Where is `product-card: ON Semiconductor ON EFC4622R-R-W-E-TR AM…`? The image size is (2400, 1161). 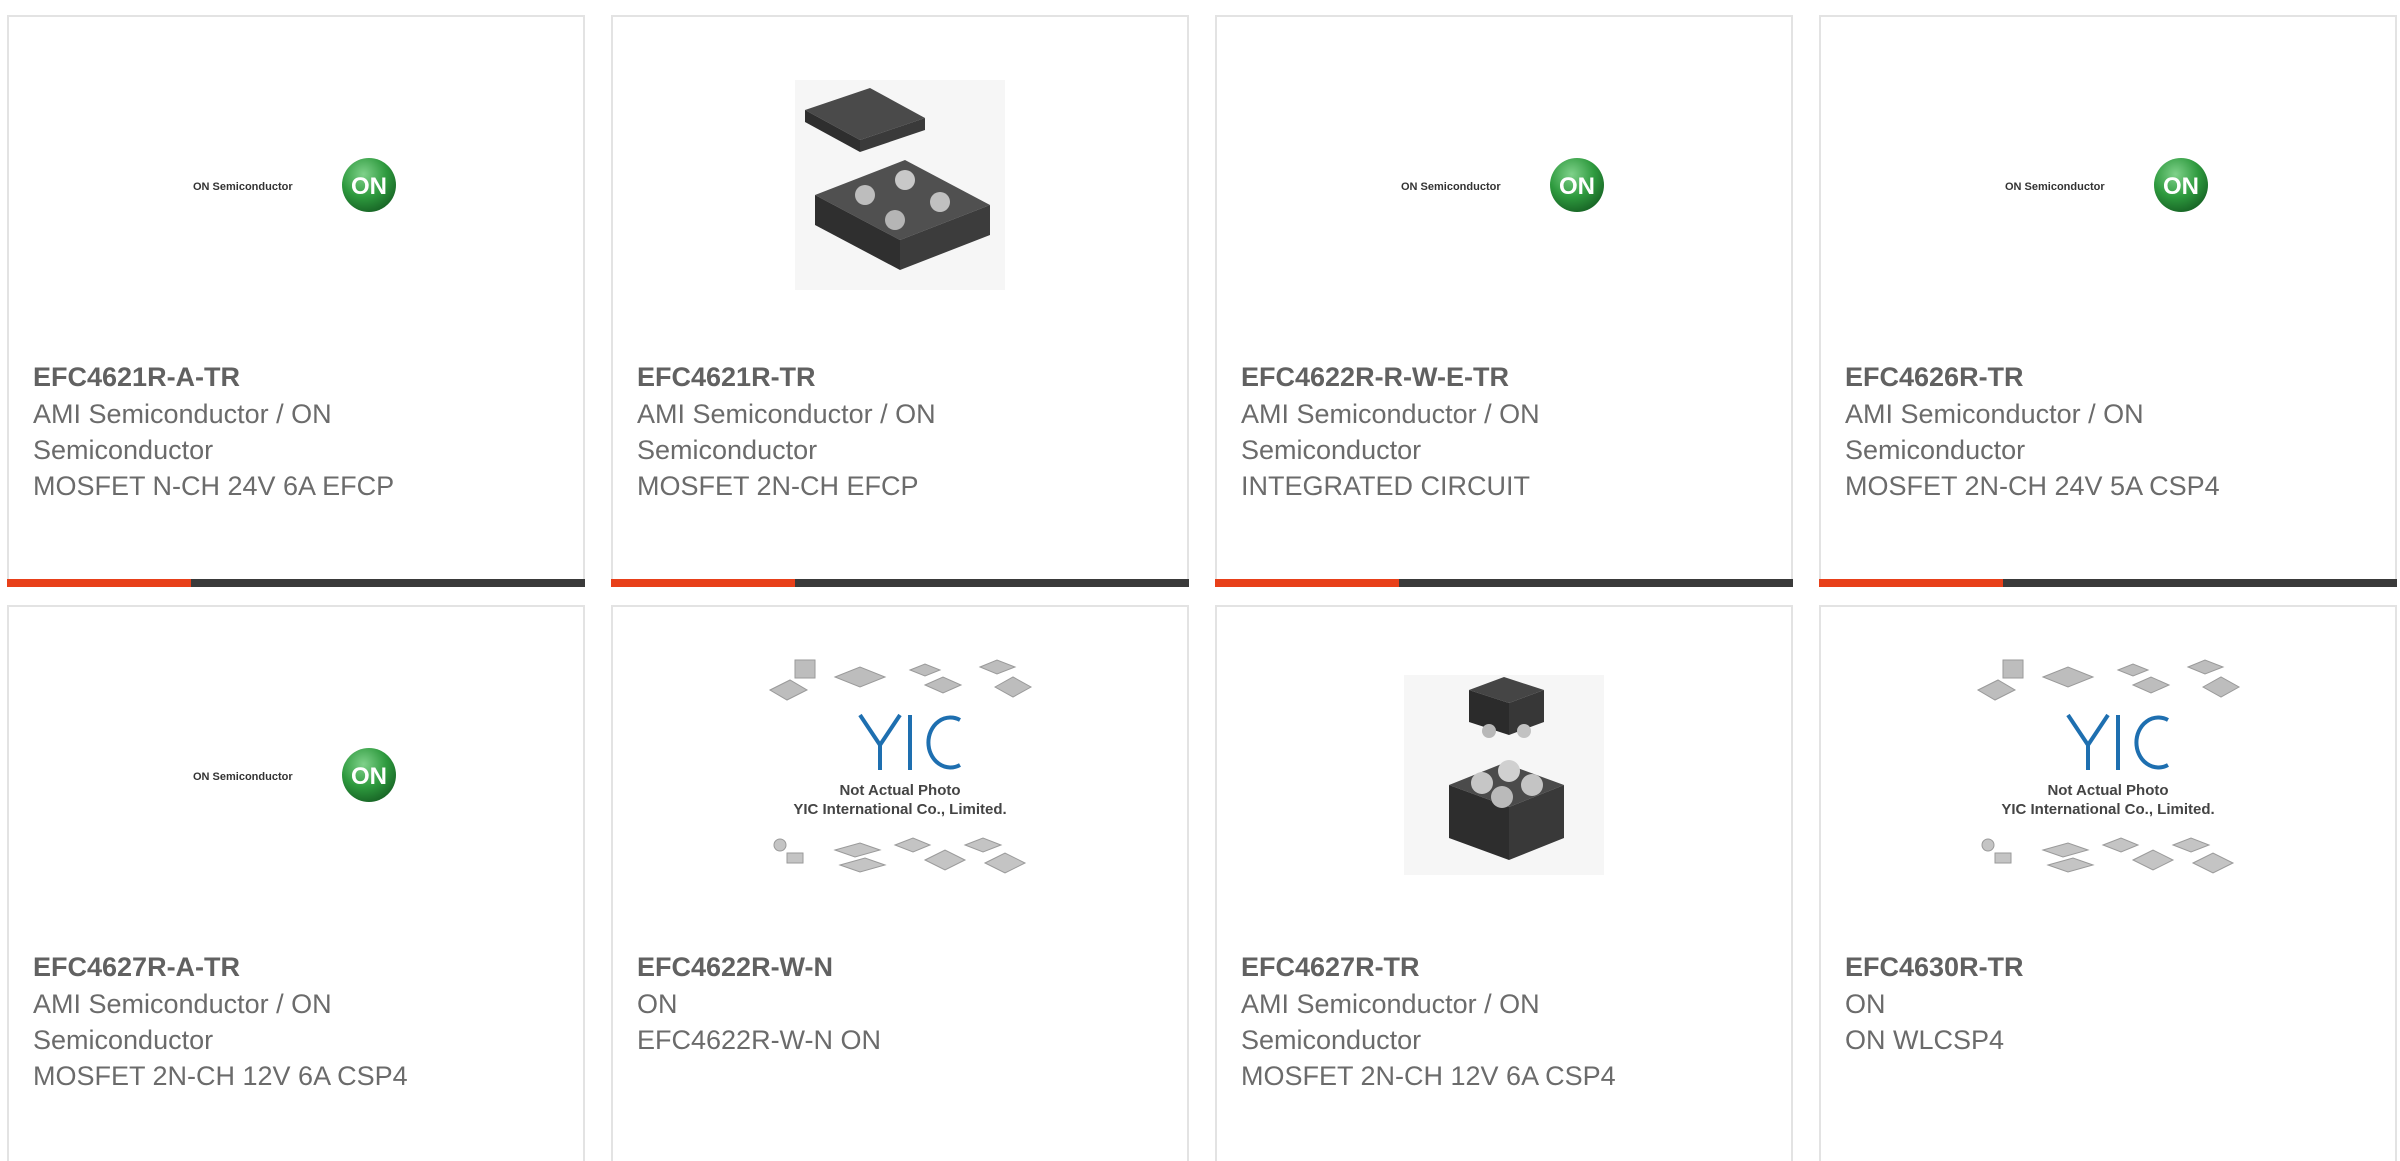 product-card: ON Semiconductor ON EFC4622R-R-W-E-TR AM… is located at coordinates (1504, 301).